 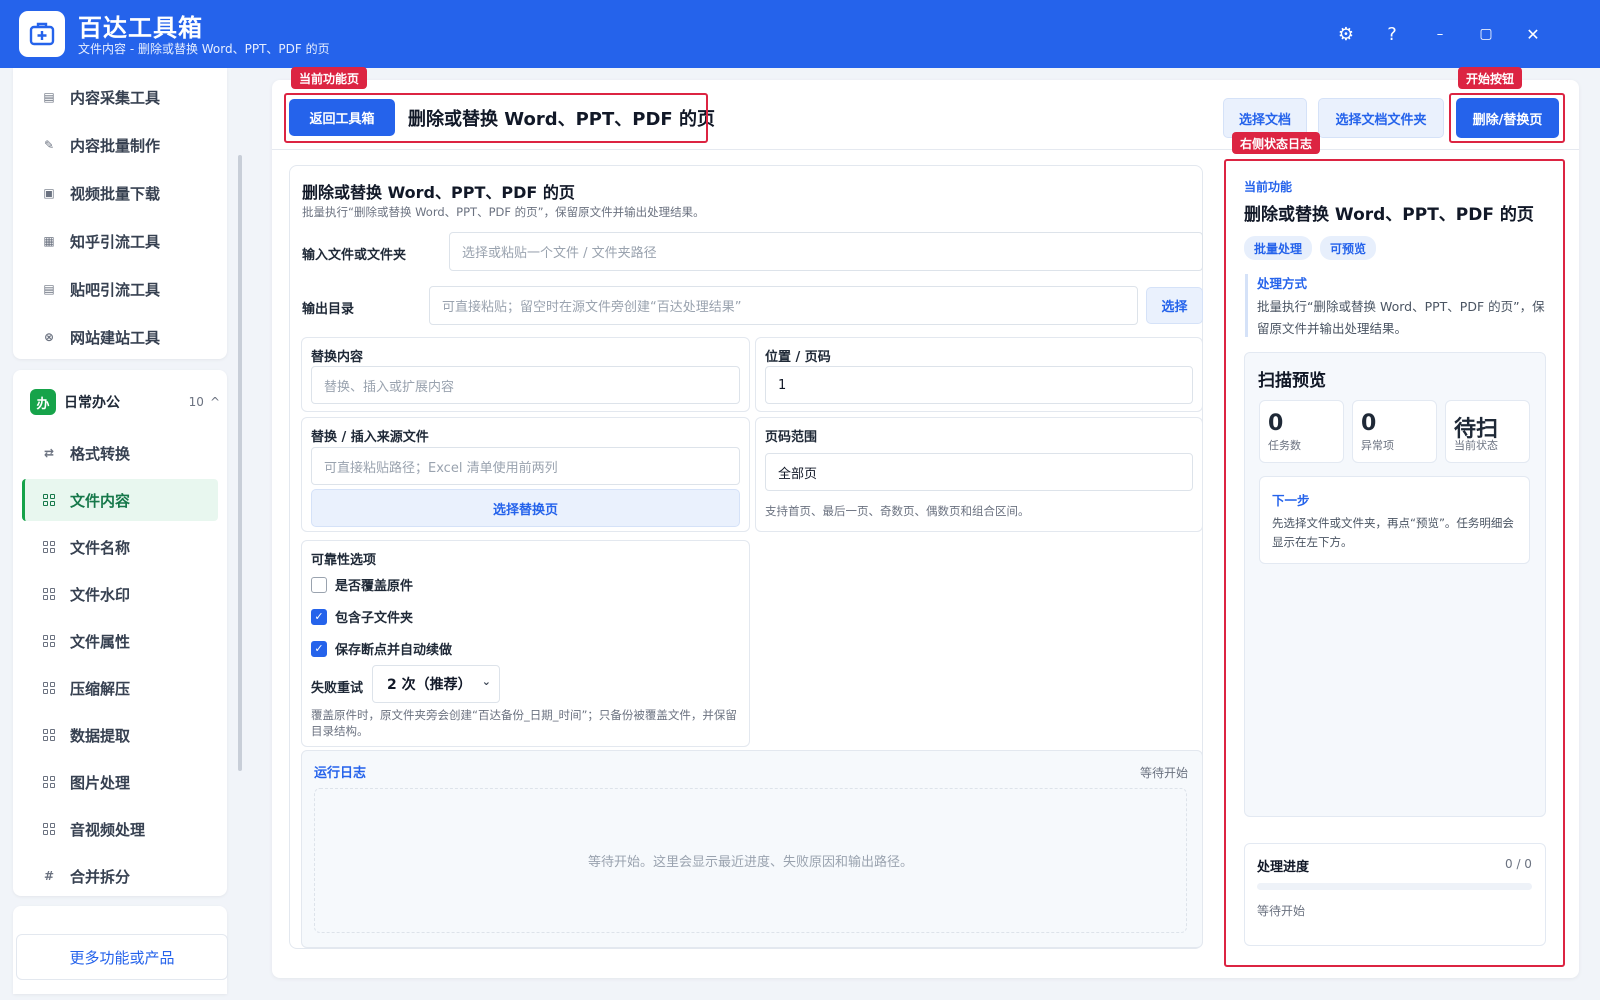 I want to click on sidebar-item-label: 图片处理, so click(x=100, y=782).